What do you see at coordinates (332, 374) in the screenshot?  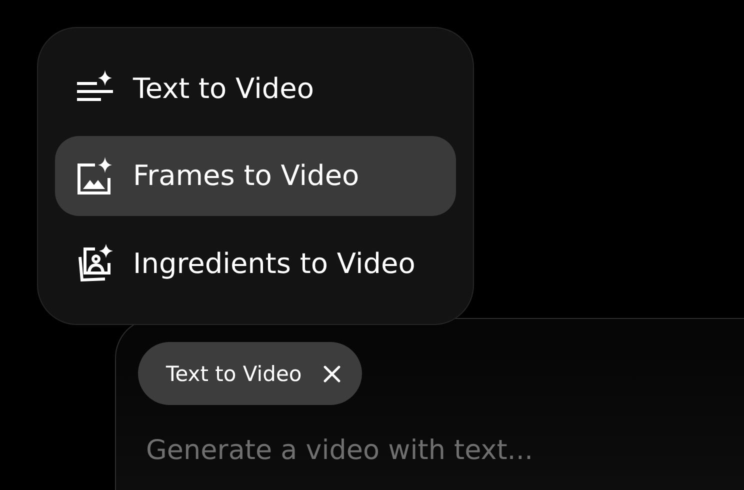 I see `close-icon` at bounding box center [332, 374].